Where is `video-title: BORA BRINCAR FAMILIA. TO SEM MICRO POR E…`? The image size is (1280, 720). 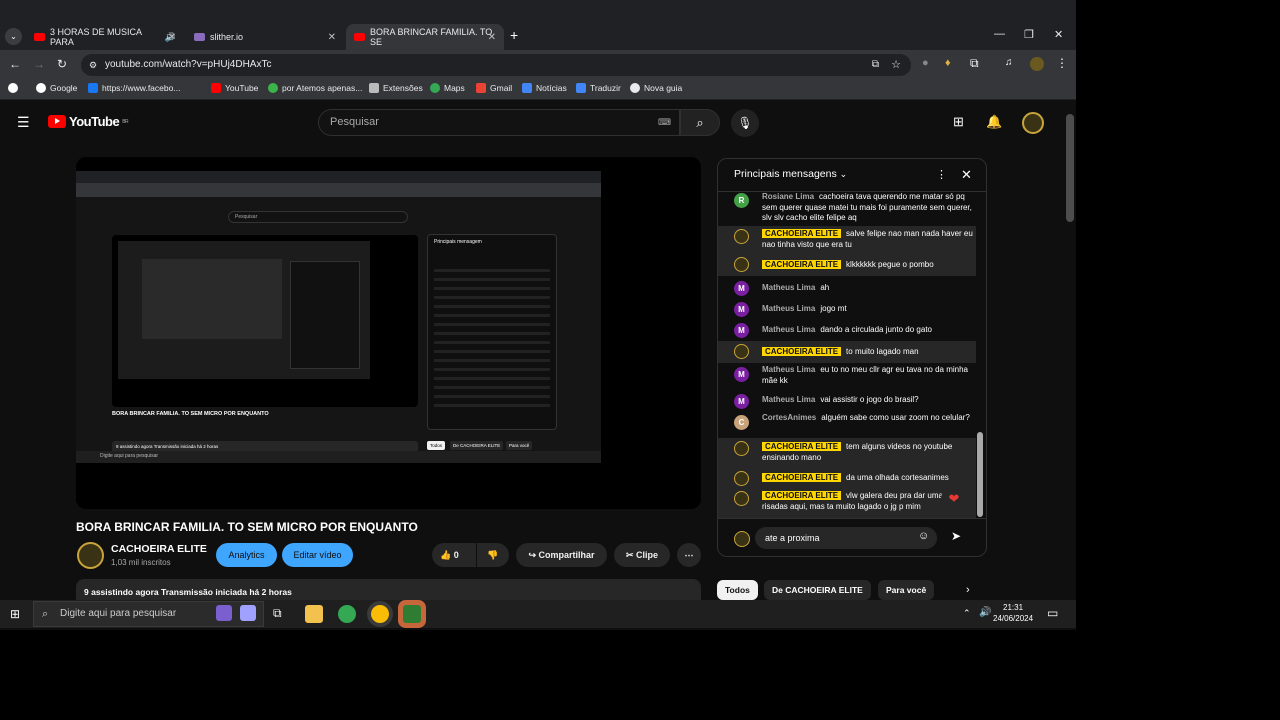
video-title: BORA BRINCAR FAMILIA. TO SEM MICRO POR E… is located at coordinates (247, 527).